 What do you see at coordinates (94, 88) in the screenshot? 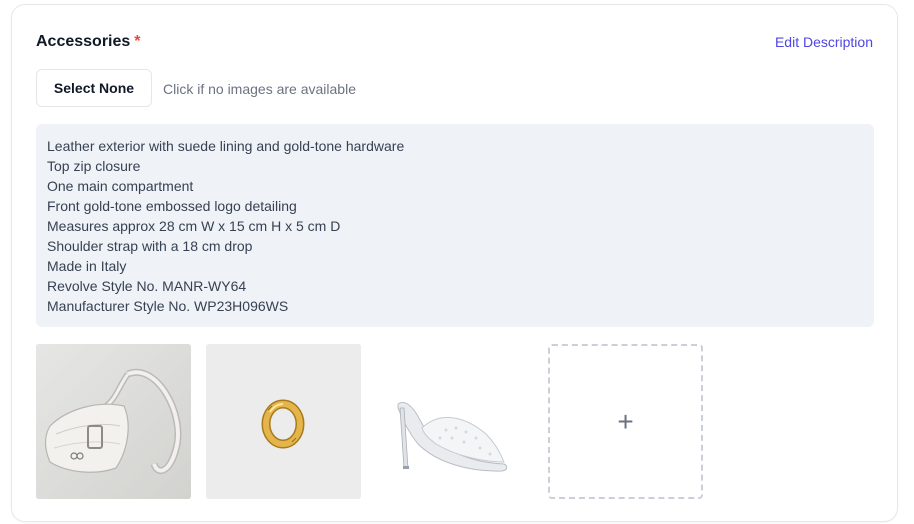
I see `select-none-button: Select None` at bounding box center [94, 88].